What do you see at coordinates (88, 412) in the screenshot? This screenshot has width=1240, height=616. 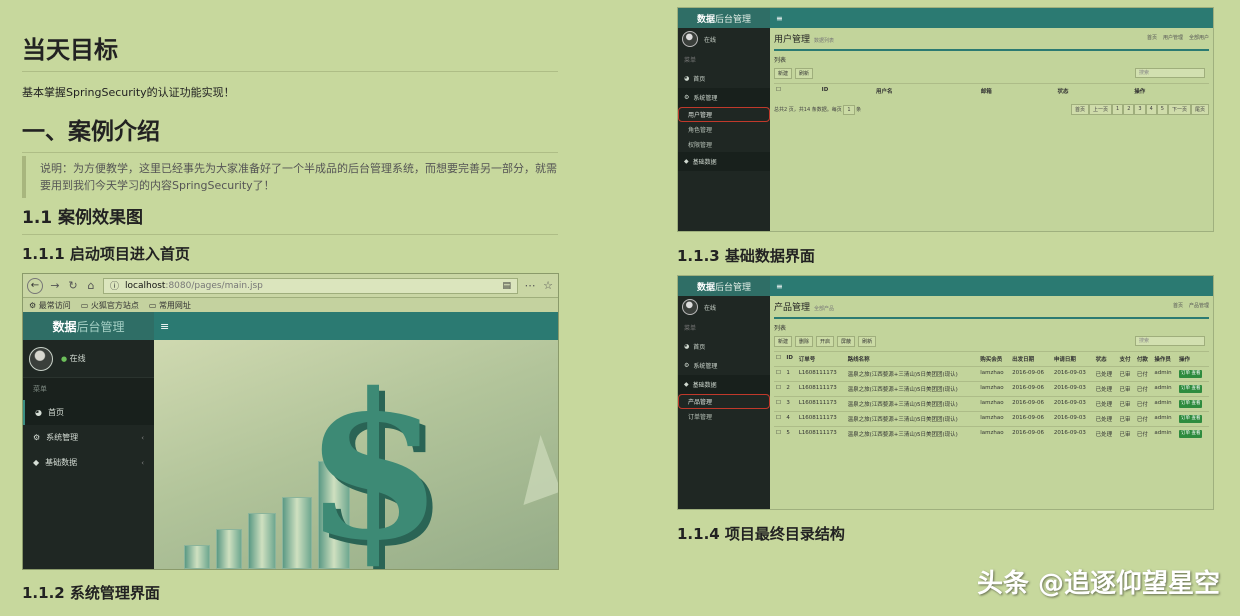 I see `sidebar-item-home: ◕ 首页` at bounding box center [88, 412].